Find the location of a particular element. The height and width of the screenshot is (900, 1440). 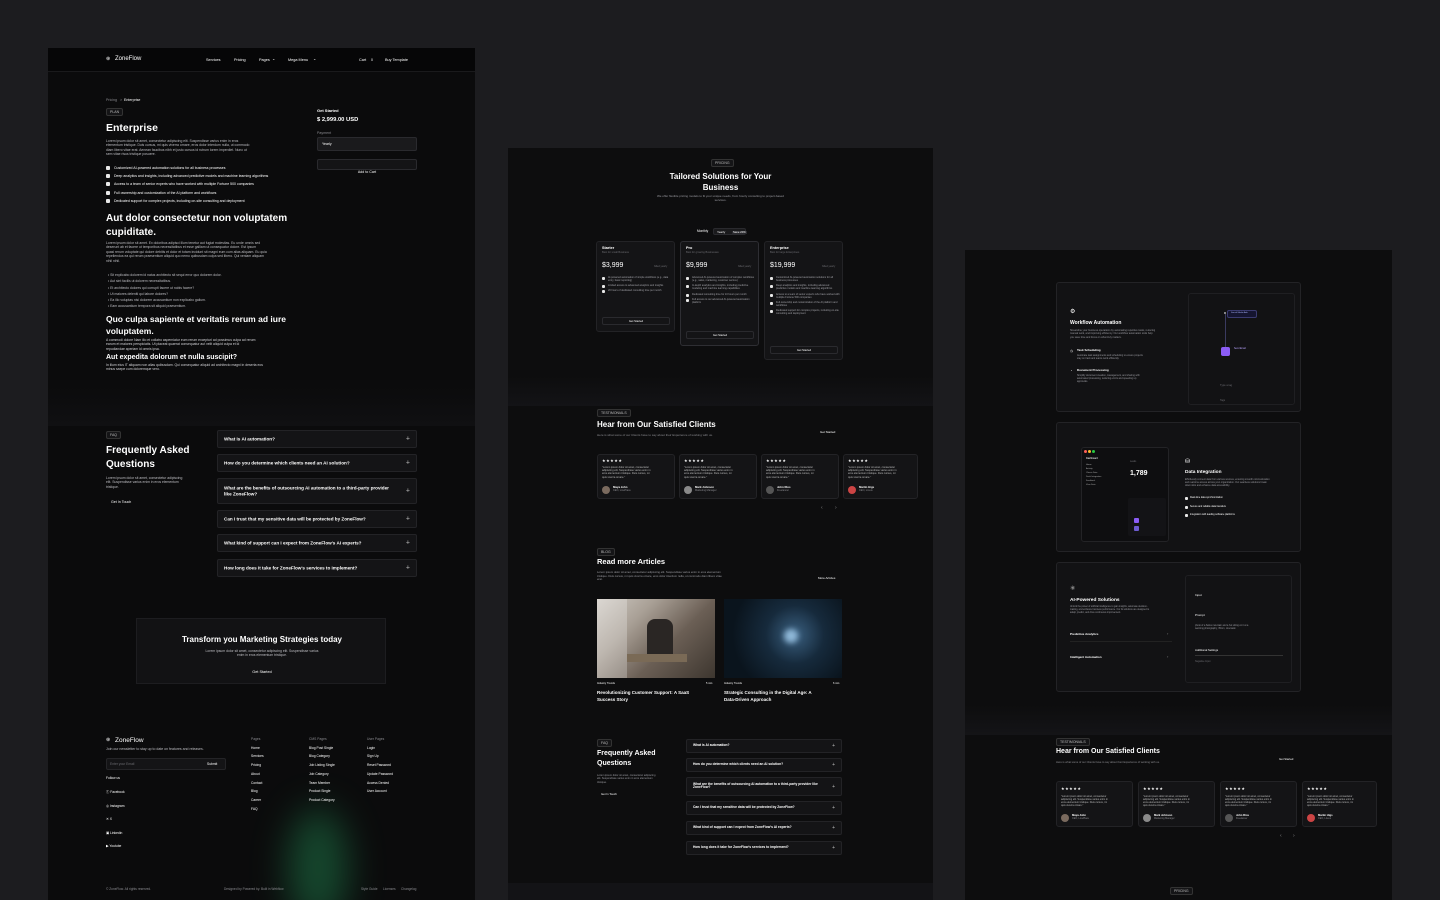

newsletter-input: Enter your Email Submit is located at coordinates (166, 764).